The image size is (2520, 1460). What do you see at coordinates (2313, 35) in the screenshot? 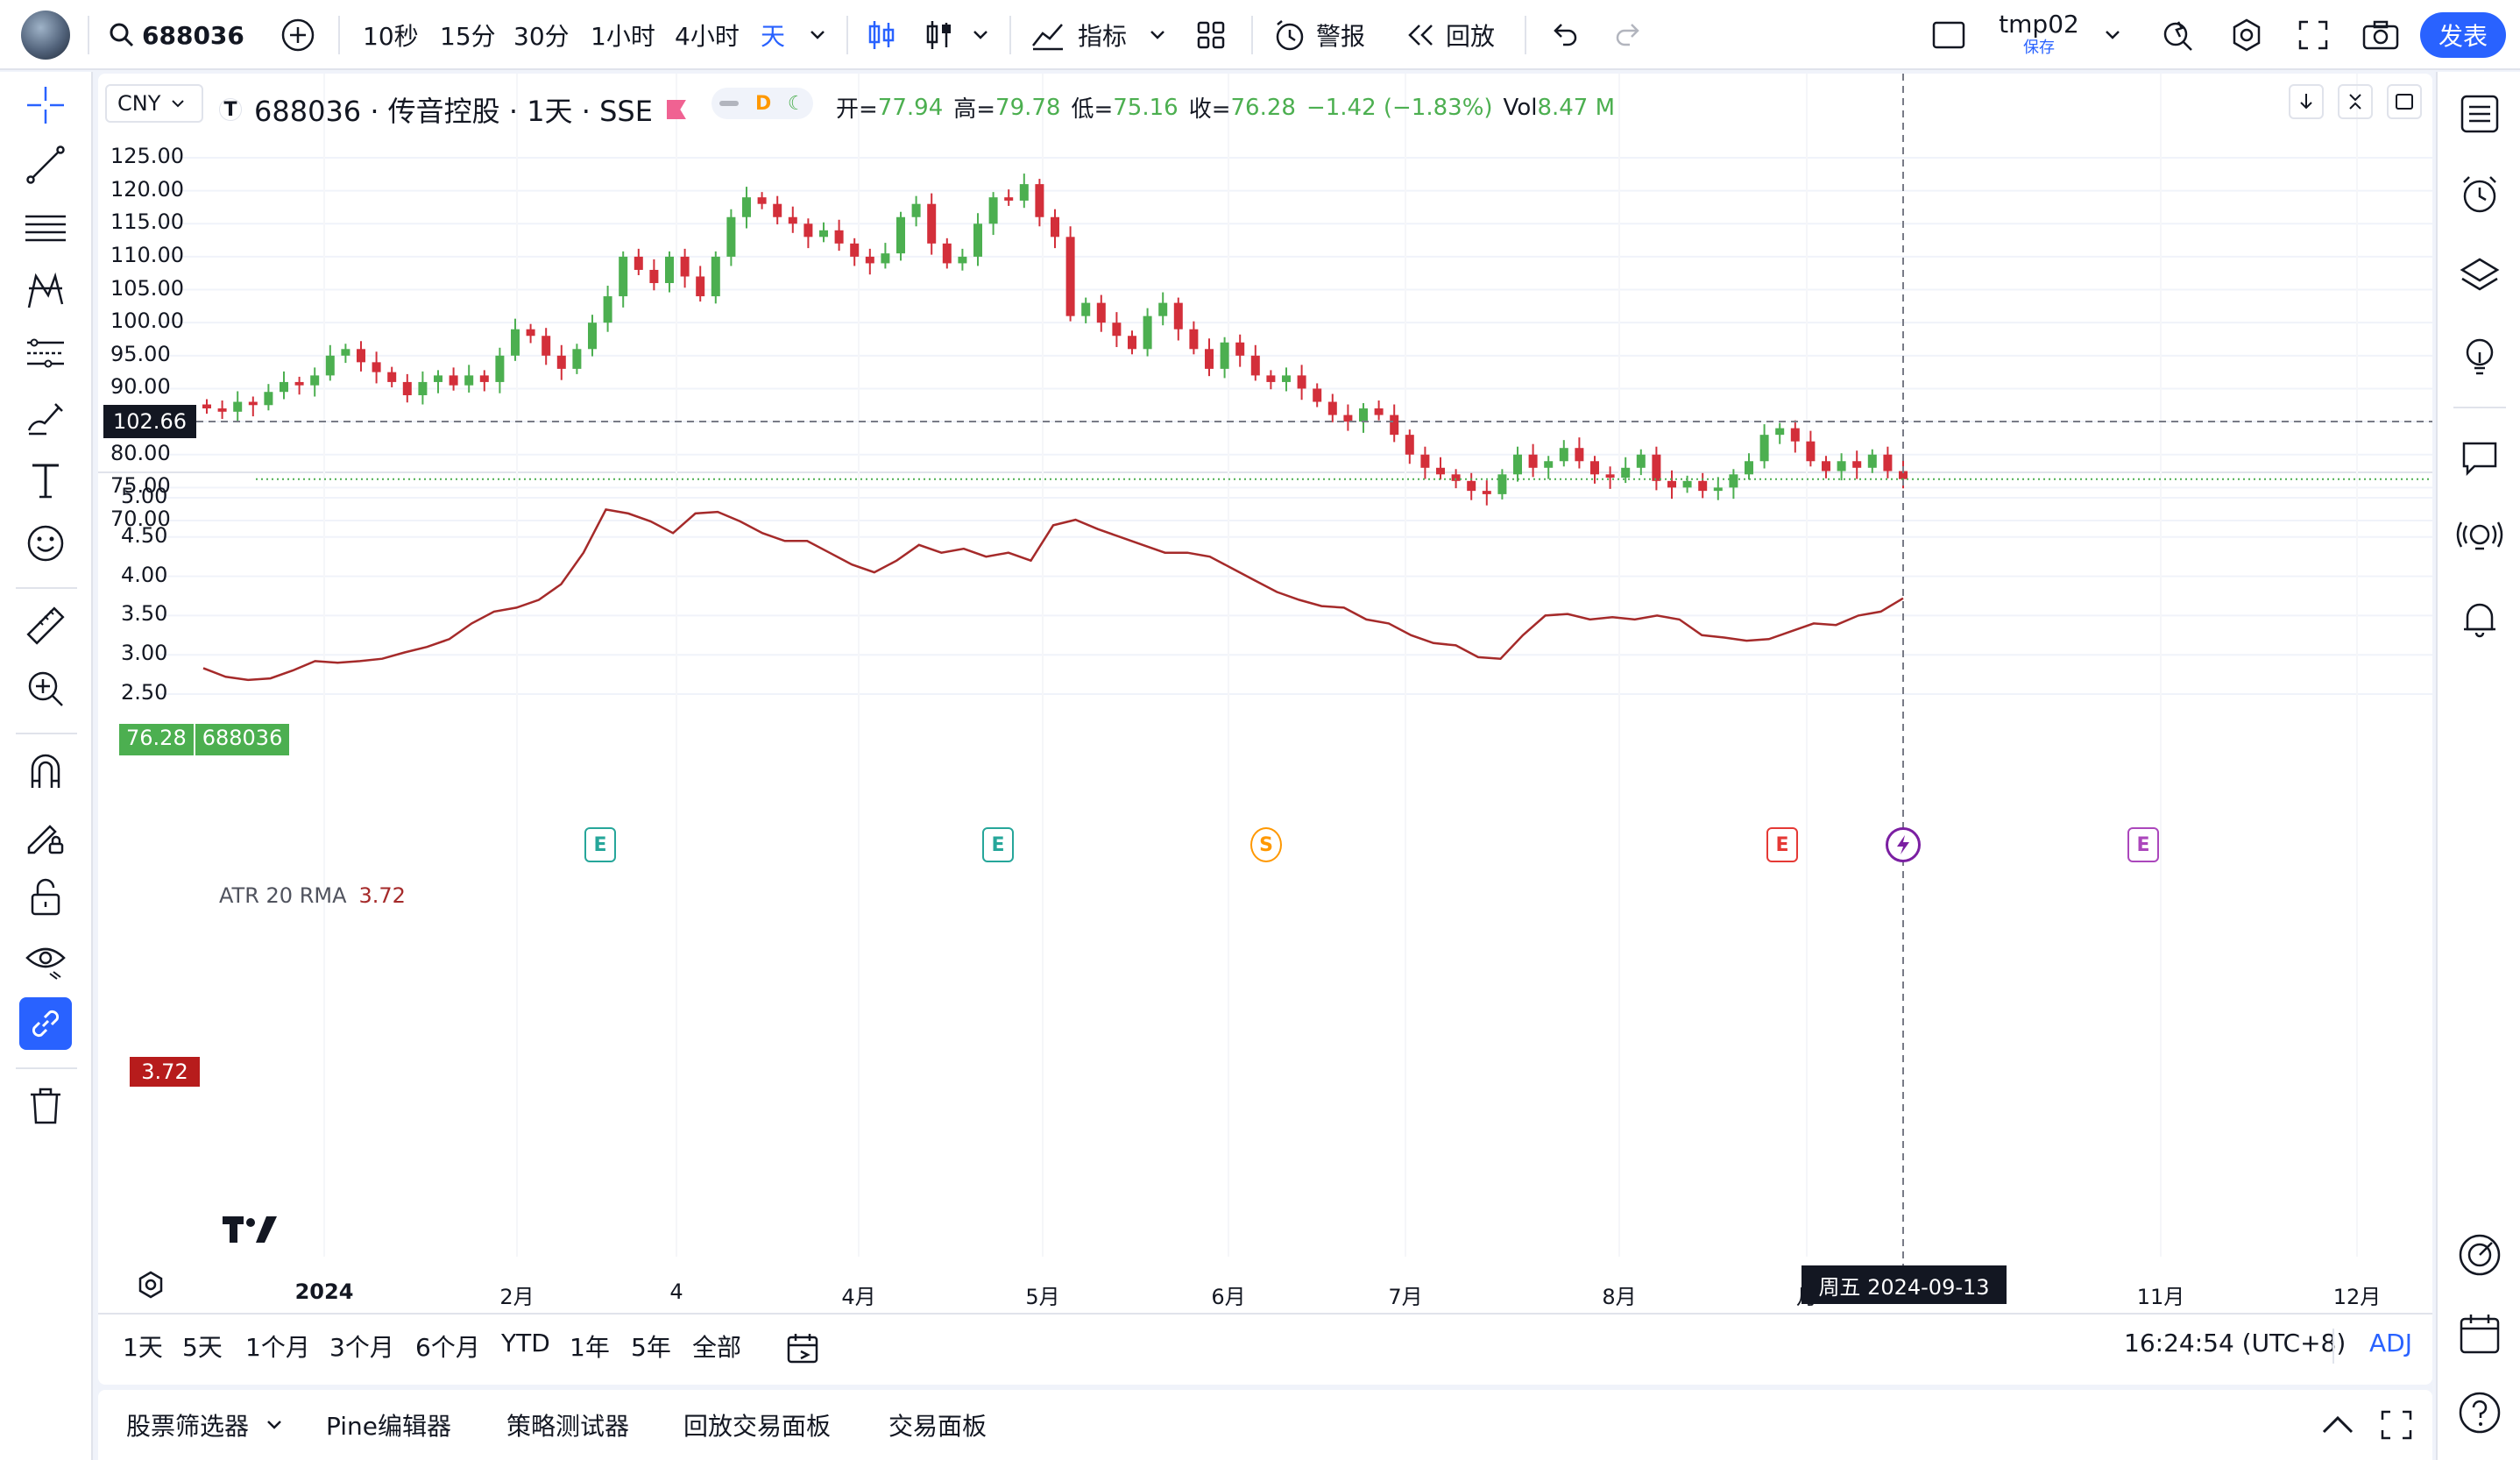
I see `fullscreen-icon` at bounding box center [2313, 35].